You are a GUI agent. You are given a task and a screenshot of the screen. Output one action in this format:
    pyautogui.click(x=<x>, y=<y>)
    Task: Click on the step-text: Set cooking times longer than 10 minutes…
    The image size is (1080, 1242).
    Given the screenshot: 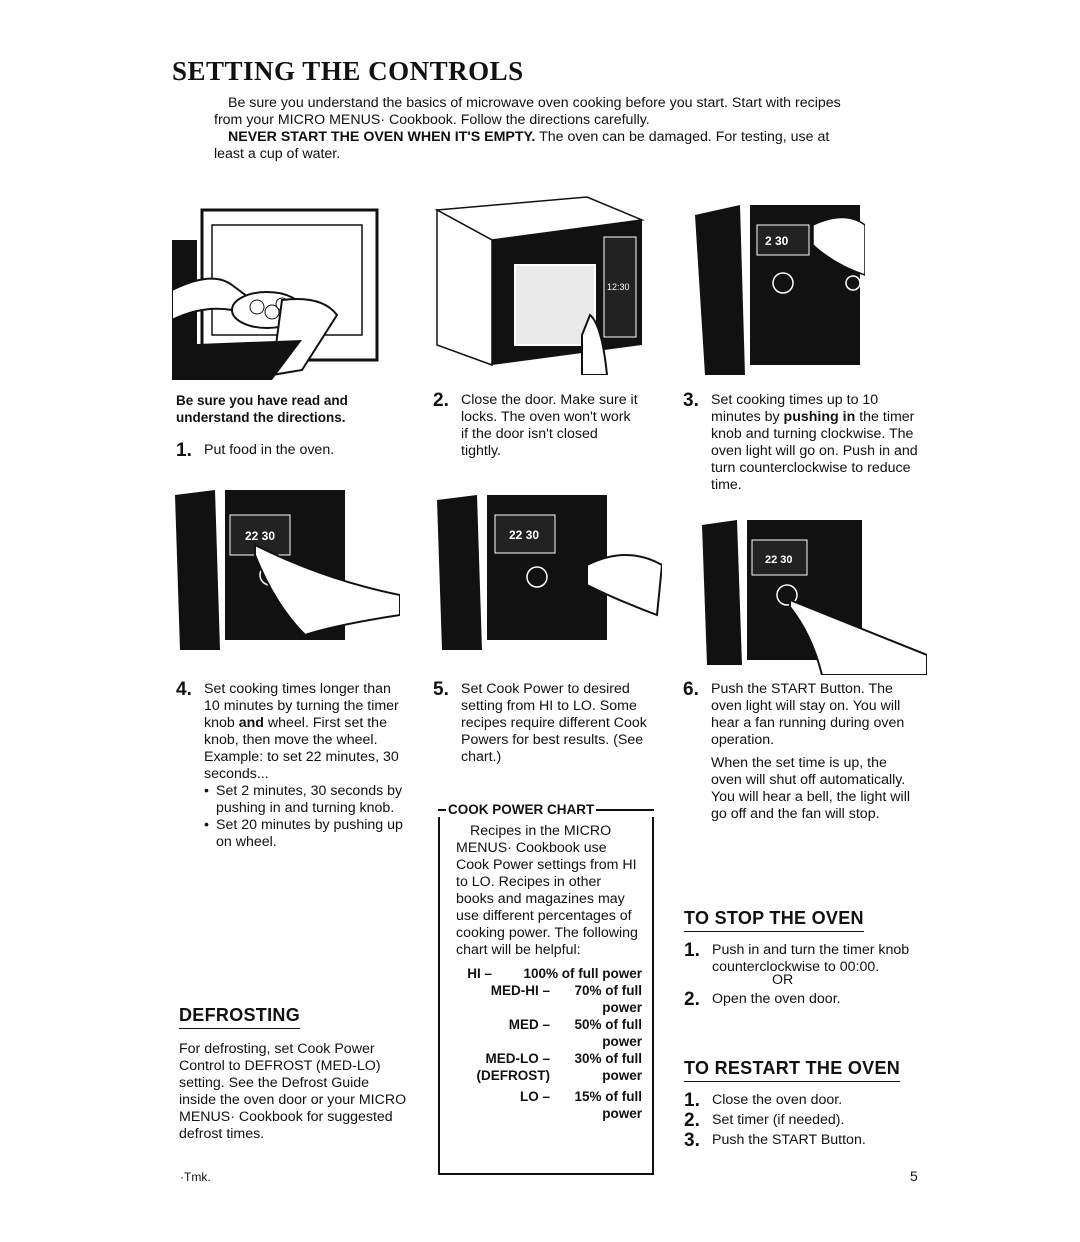 What is the action you would take?
    pyautogui.click(x=305, y=766)
    